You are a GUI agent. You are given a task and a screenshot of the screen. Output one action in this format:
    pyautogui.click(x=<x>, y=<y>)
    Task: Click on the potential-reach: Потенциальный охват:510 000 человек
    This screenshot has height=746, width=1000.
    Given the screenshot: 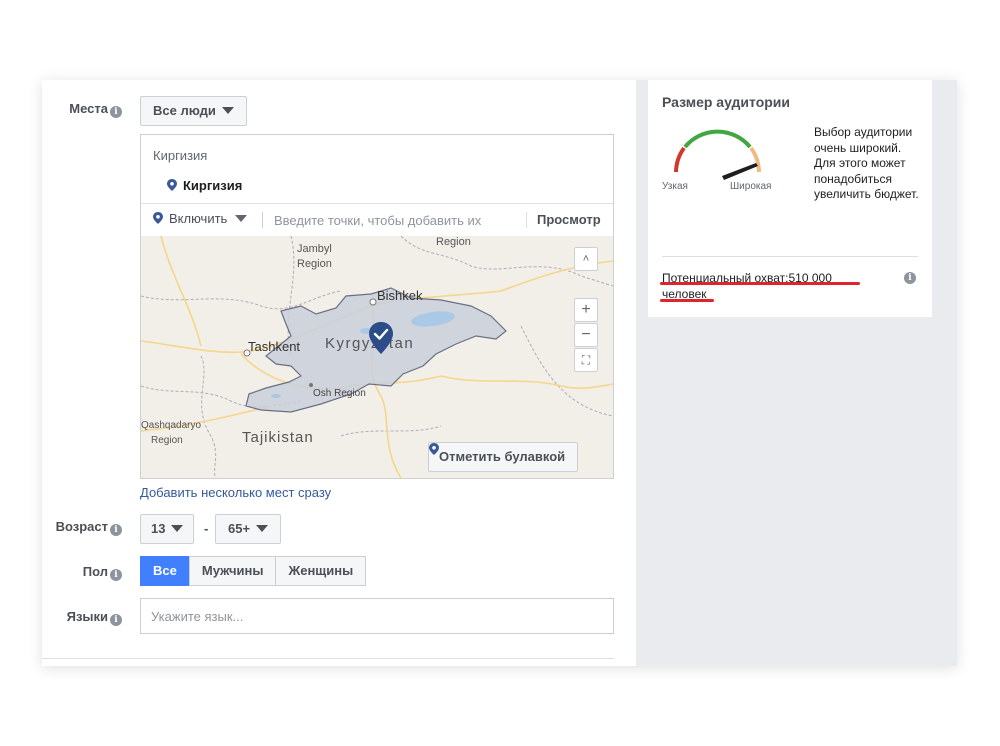 What is the action you would take?
    pyautogui.click(x=747, y=286)
    